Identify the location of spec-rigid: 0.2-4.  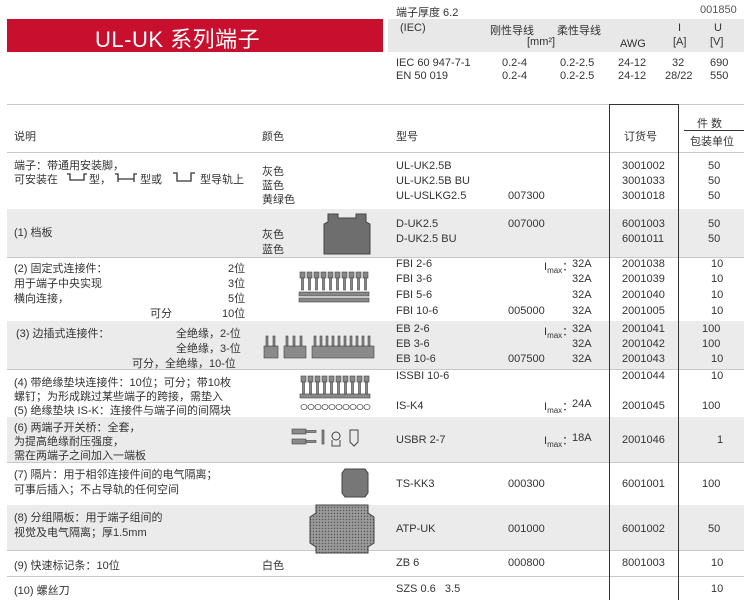
(515, 76).